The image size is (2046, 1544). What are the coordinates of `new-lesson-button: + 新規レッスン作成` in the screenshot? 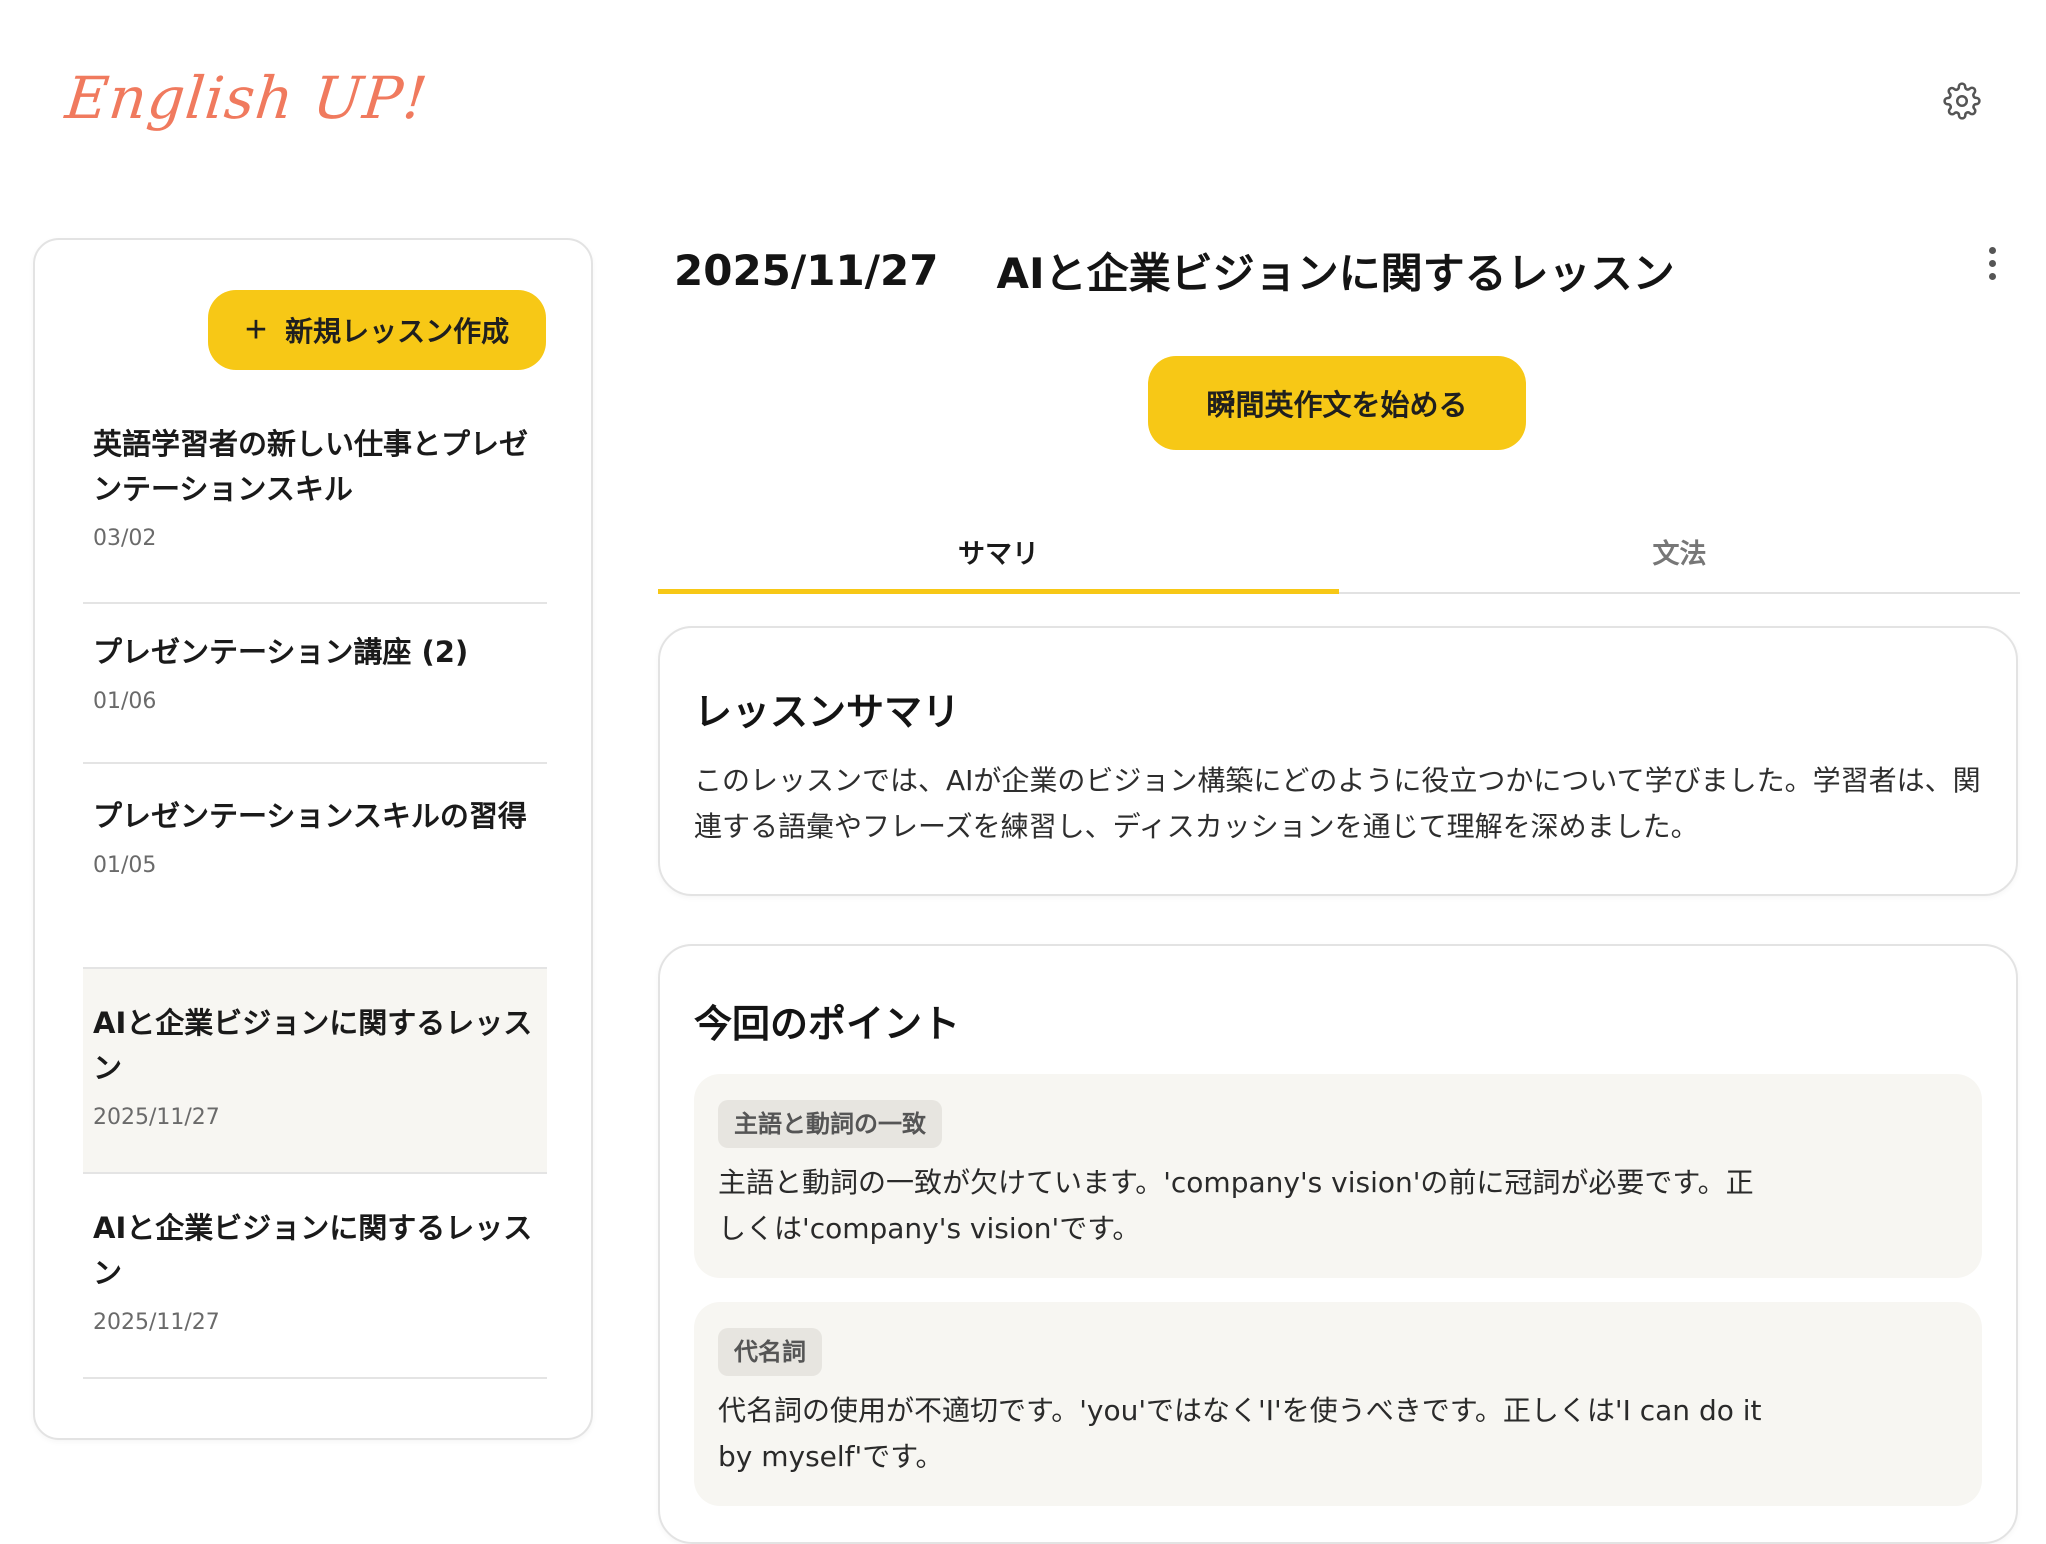 It's located at (377, 330).